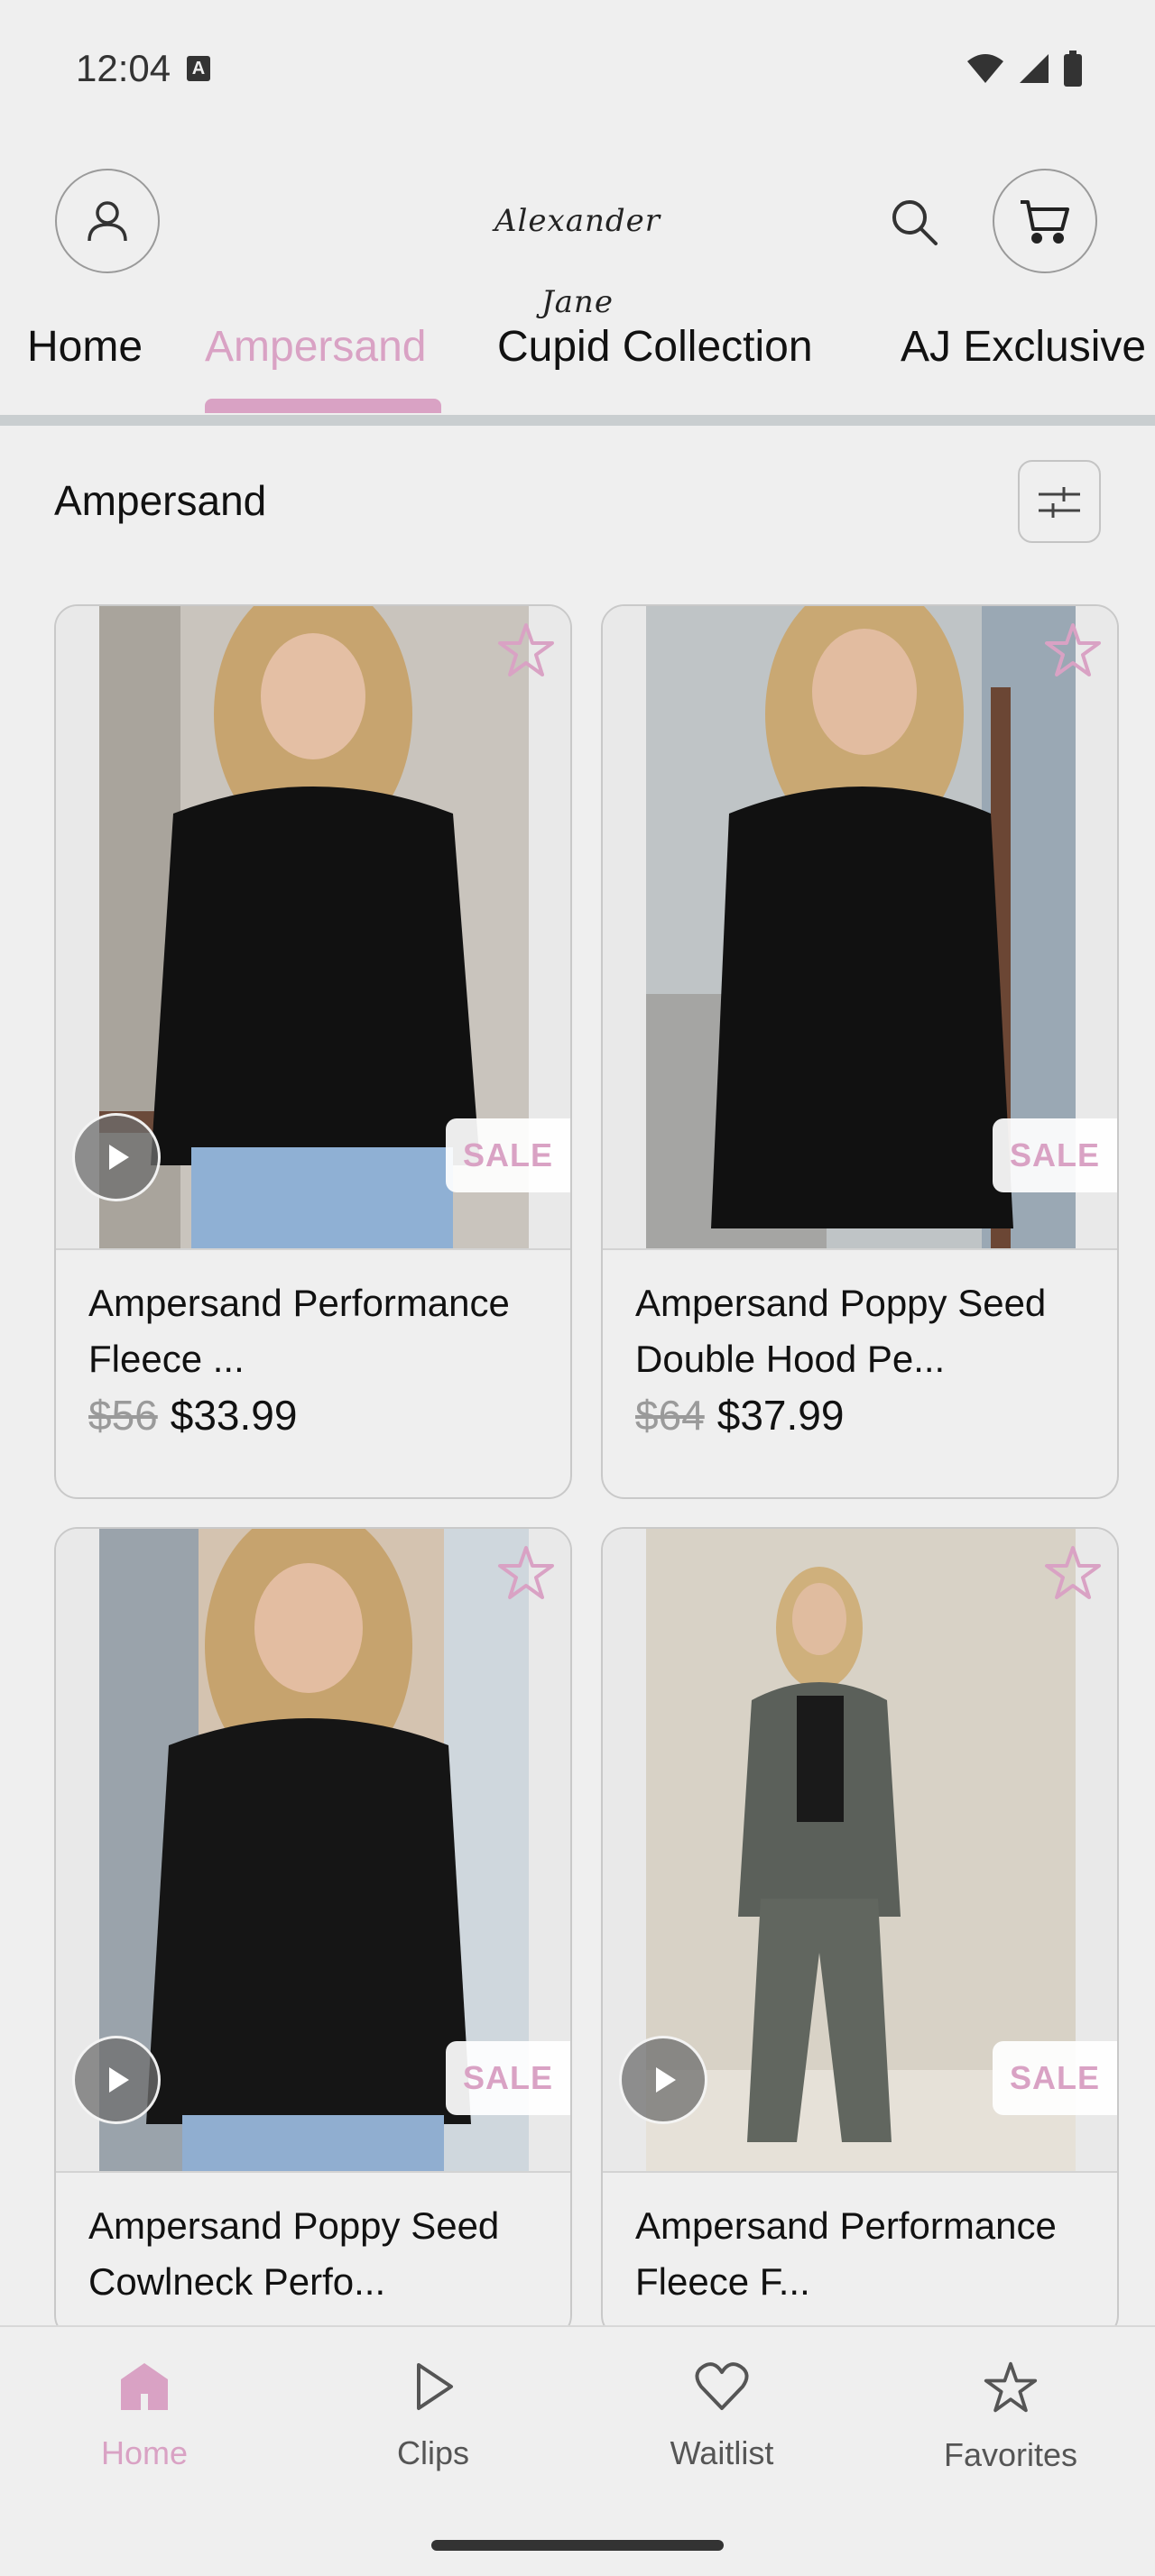 This screenshot has width=1155, height=2576. I want to click on bottom-navigation: Home Clips Waitlist Favorites, so click(577, 2450).